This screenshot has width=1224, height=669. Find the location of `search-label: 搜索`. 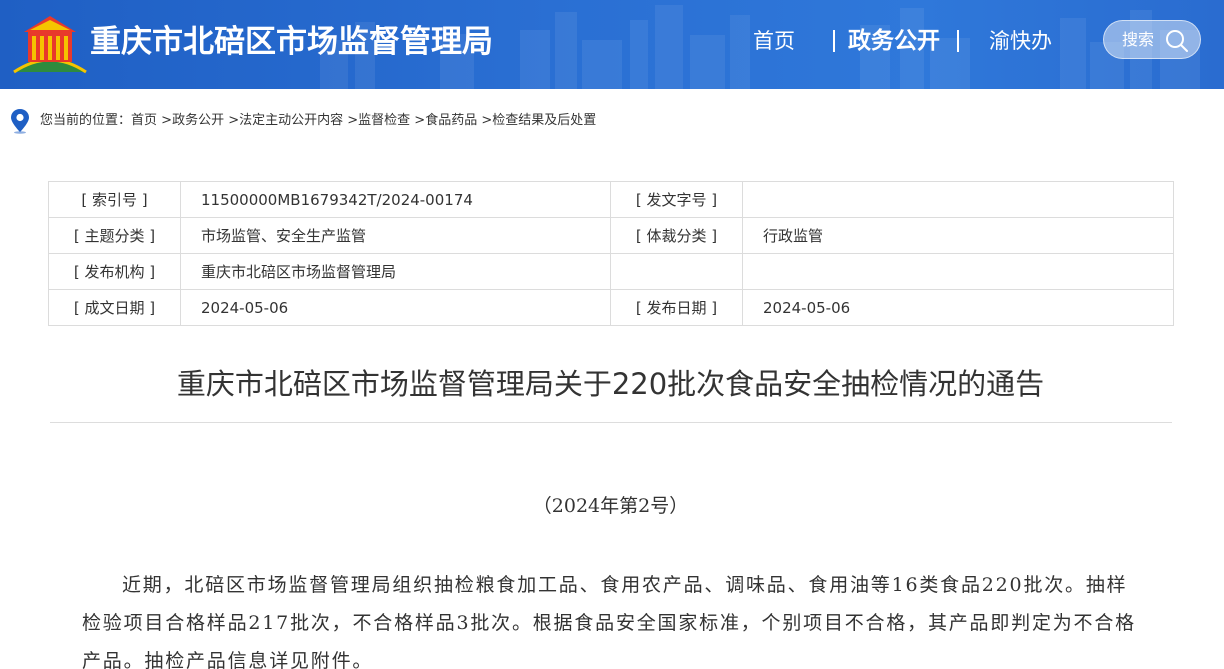

search-label: 搜索 is located at coordinates (1138, 39).